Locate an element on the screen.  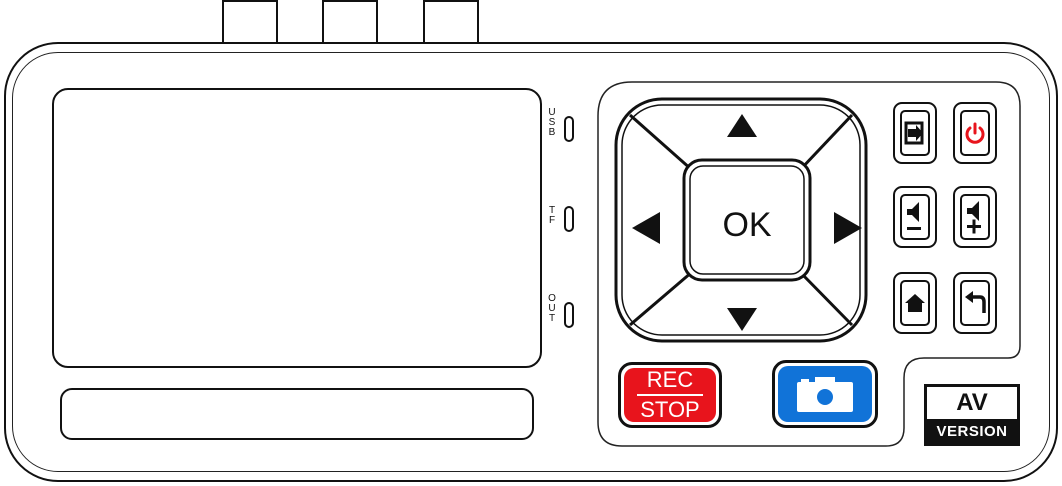
snapshot-button is located at coordinates (825, 394).